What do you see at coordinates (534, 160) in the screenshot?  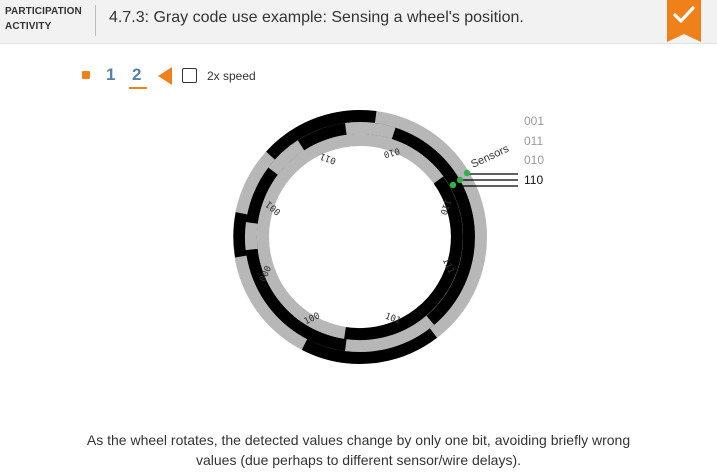 I see `sensor-value-3: 010` at bounding box center [534, 160].